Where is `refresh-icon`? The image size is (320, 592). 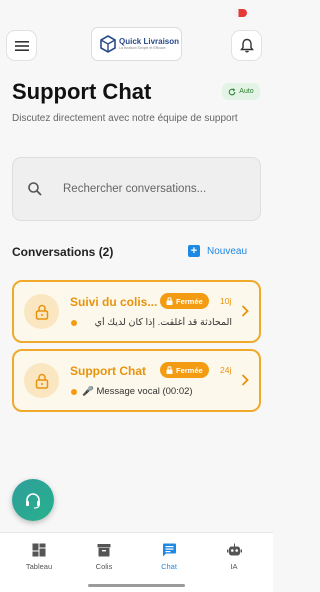 refresh-icon is located at coordinates (232, 91).